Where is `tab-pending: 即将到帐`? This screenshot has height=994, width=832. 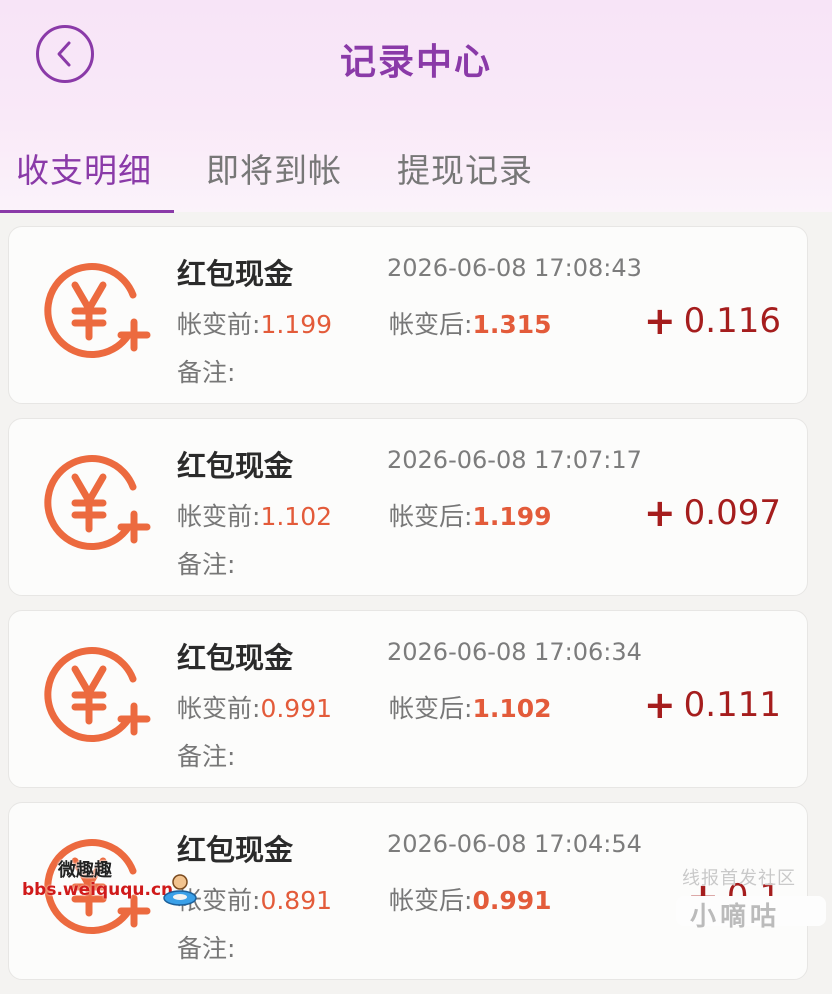
tab-pending: 即将到帐 is located at coordinates (274, 168).